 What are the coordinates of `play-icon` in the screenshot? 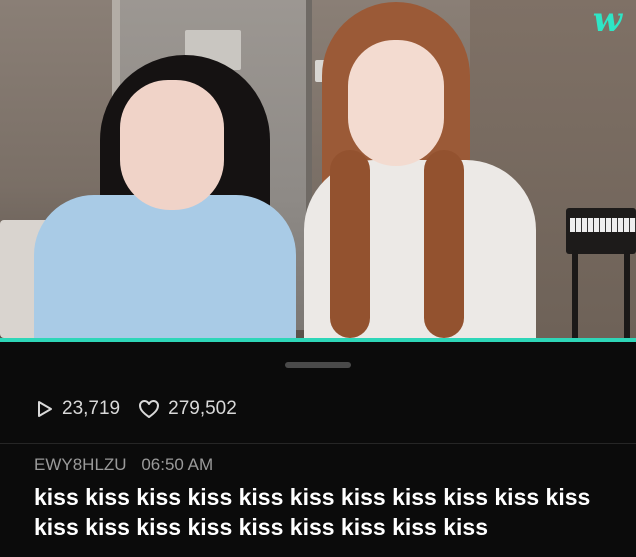 It's located at (45, 409).